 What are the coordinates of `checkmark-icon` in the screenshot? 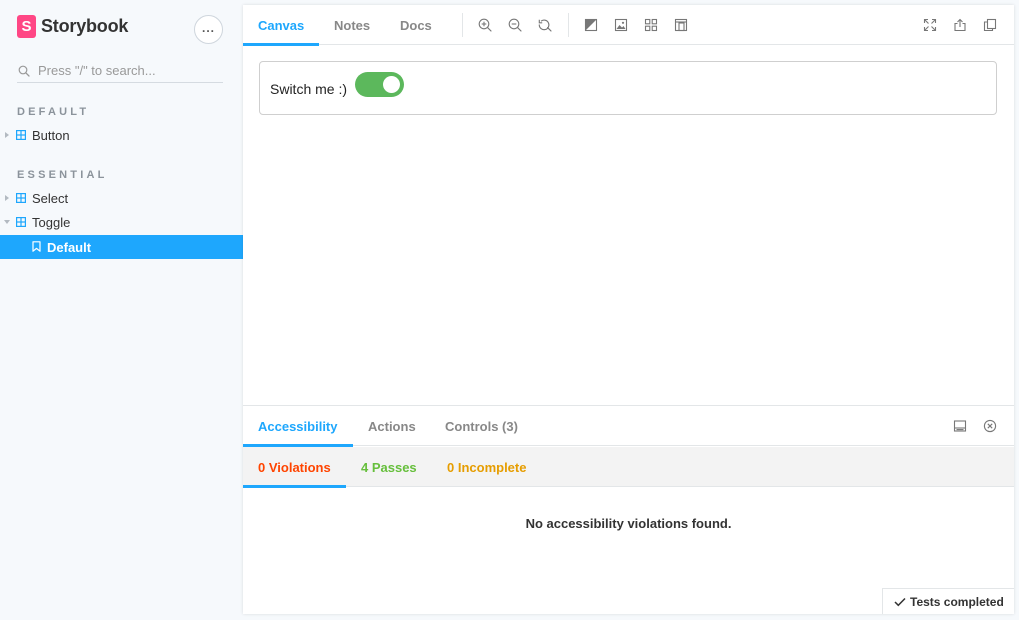 It's located at (900, 601).